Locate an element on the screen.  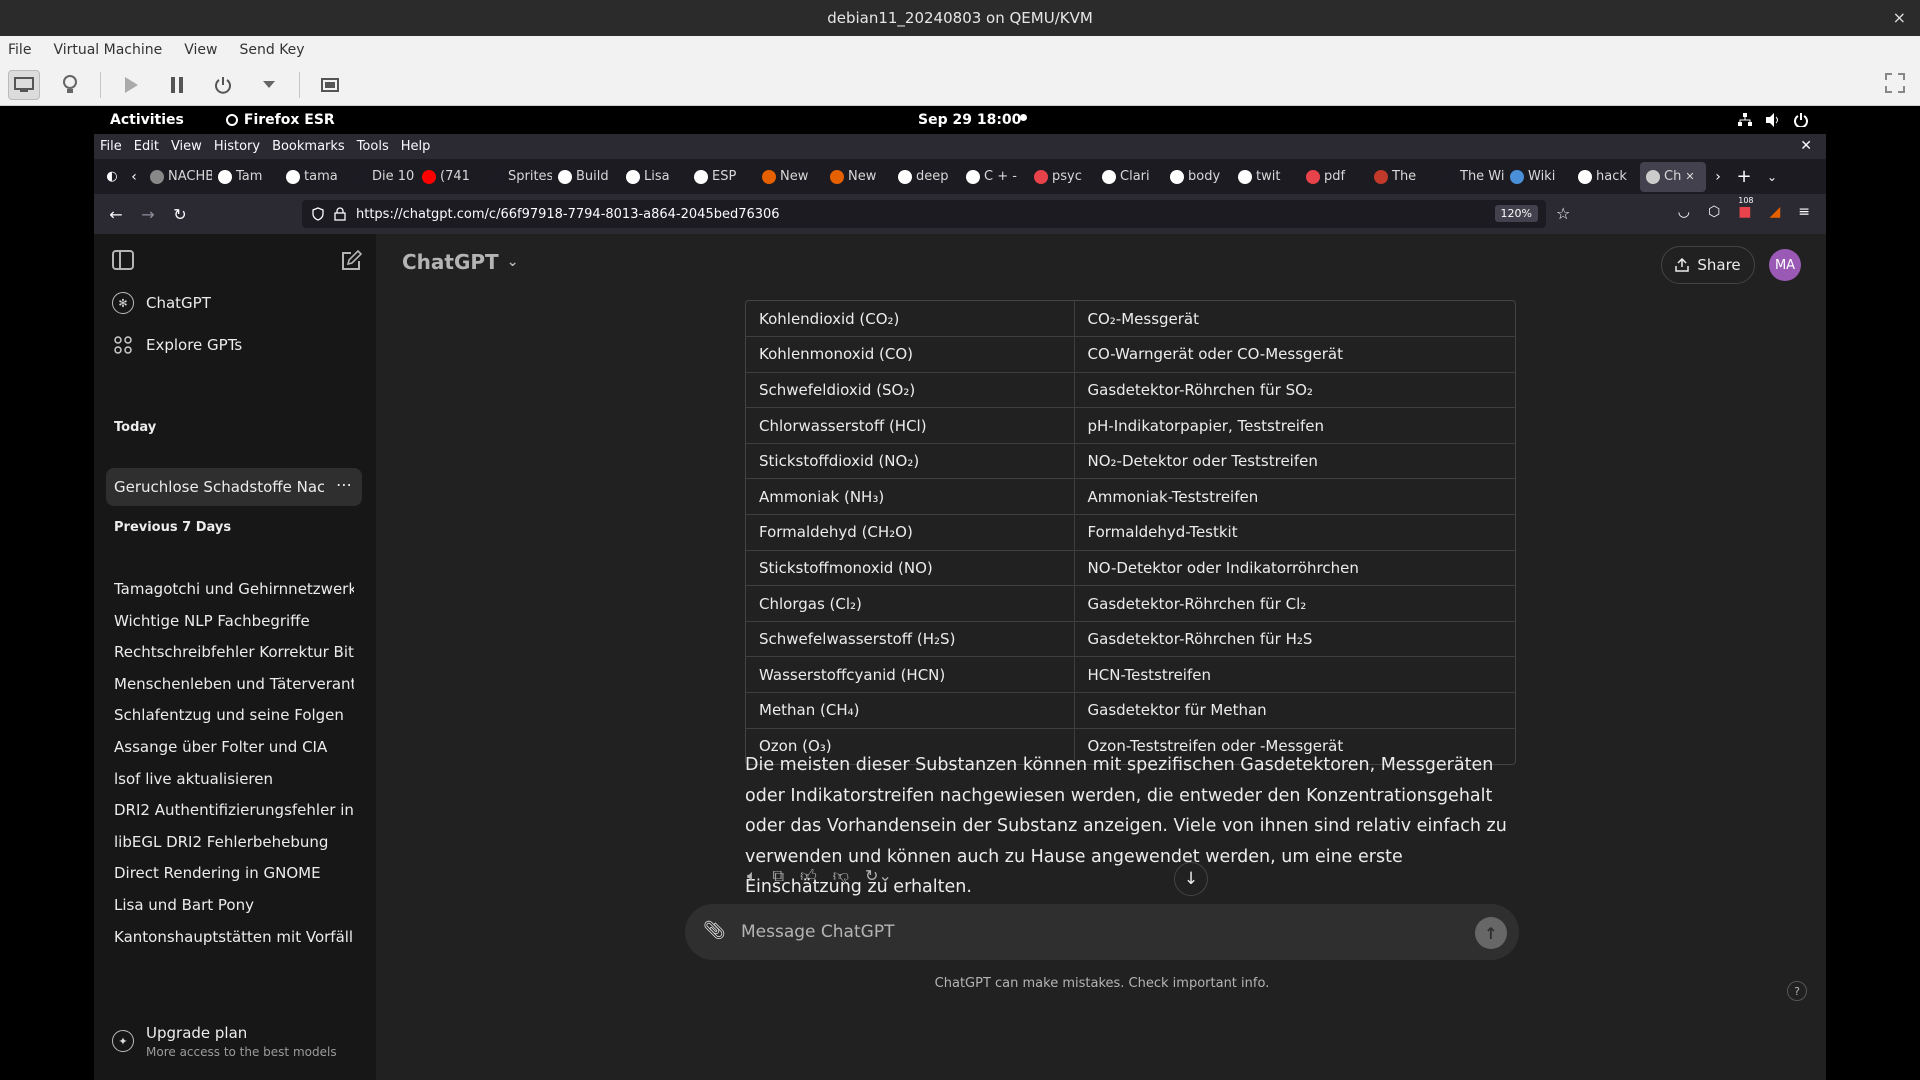
run-button is located at coordinates (131, 85).